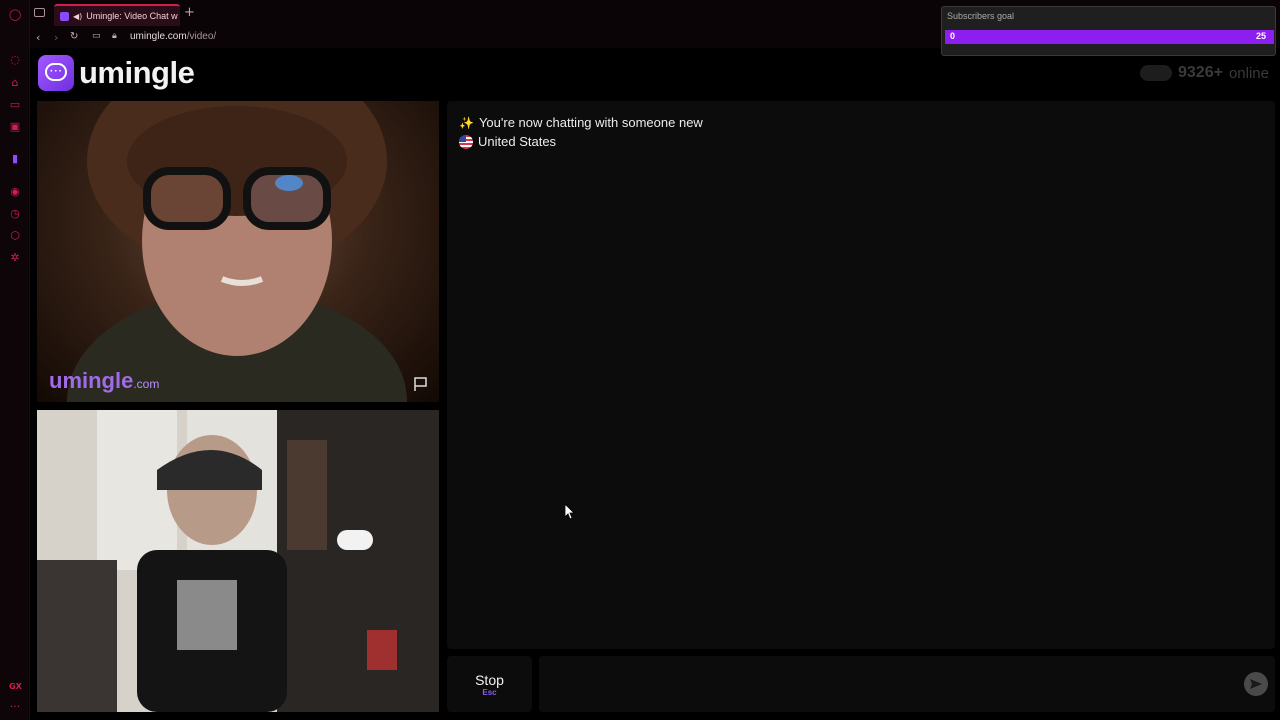  I want to click on player-icon: ◉, so click(15, 192).